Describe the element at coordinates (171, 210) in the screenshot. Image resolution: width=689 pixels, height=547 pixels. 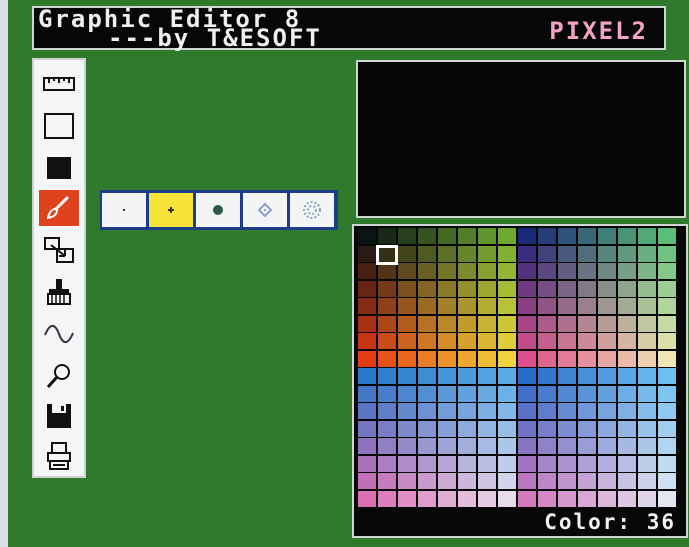
I see `brush-small` at that location.